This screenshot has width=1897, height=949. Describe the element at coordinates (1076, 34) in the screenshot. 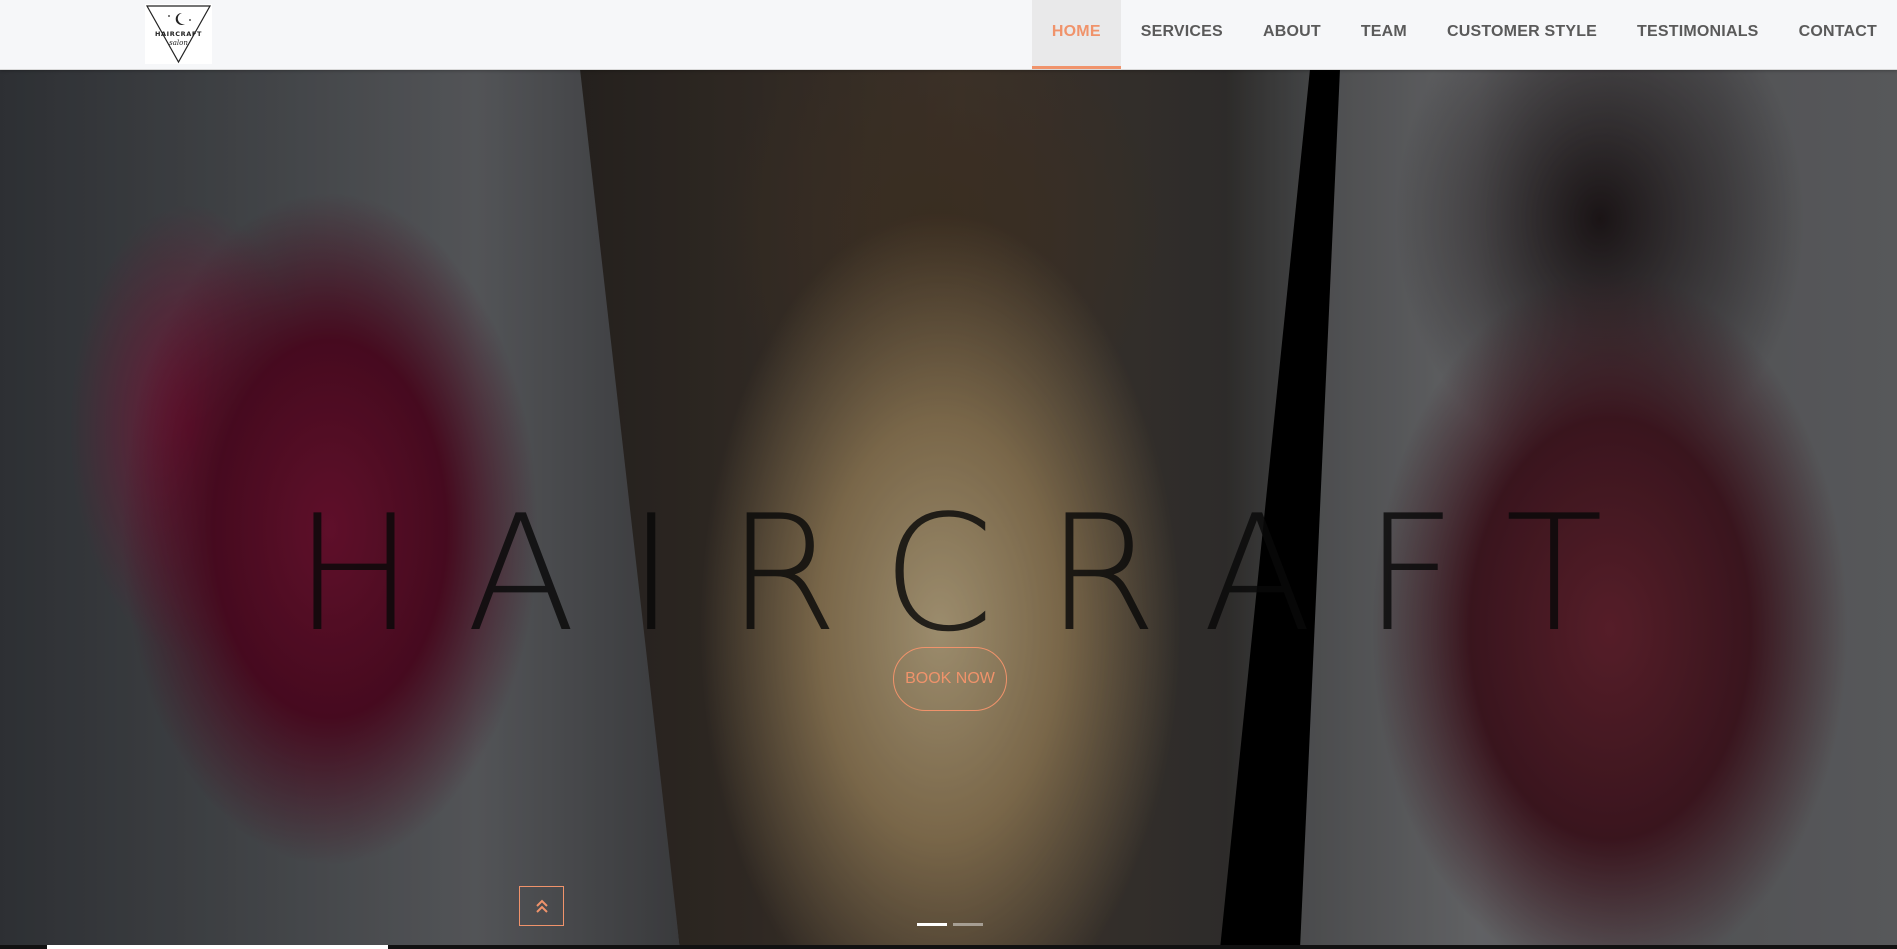

I see `nav-item-home: HOME` at that location.